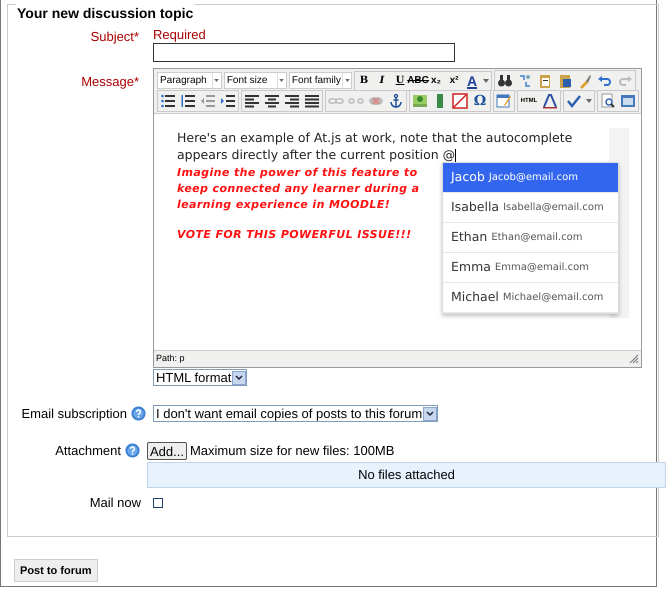  Describe the element at coordinates (364, 81) in the screenshot. I see `format-button: B` at that location.